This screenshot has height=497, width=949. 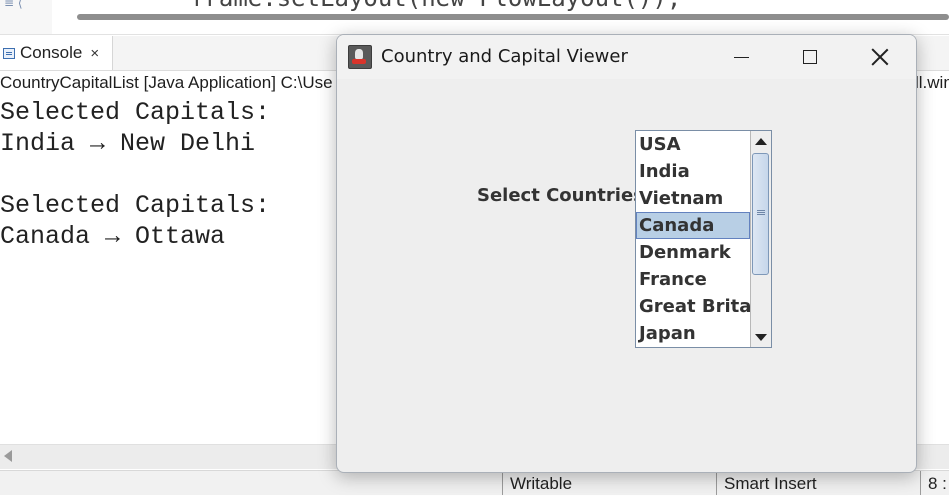 I want to click on editor-horizontal-scrollbar, so click(x=513, y=17).